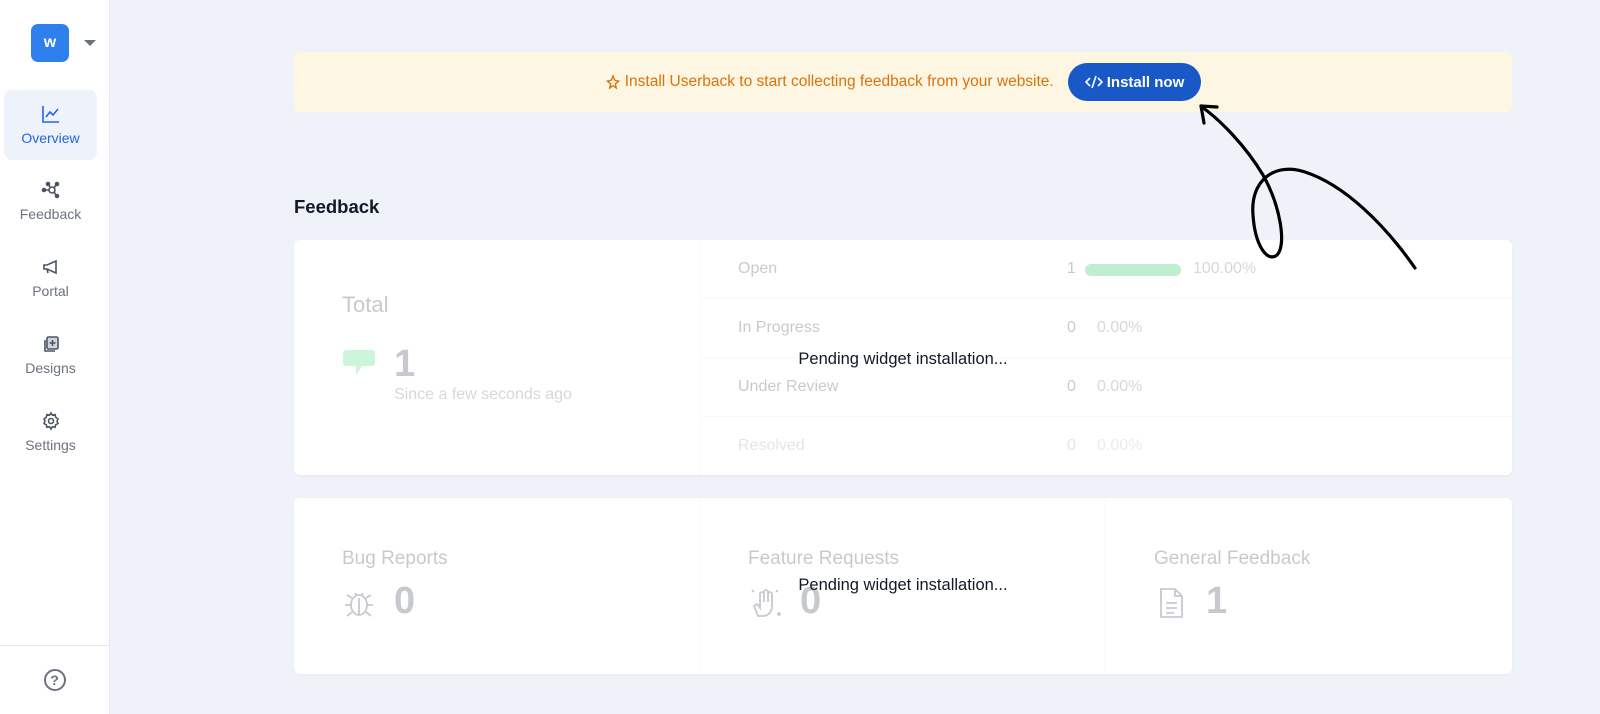 The height and width of the screenshot is (714, 1600). I want to click on help-icon: ?, so click(54, 680).